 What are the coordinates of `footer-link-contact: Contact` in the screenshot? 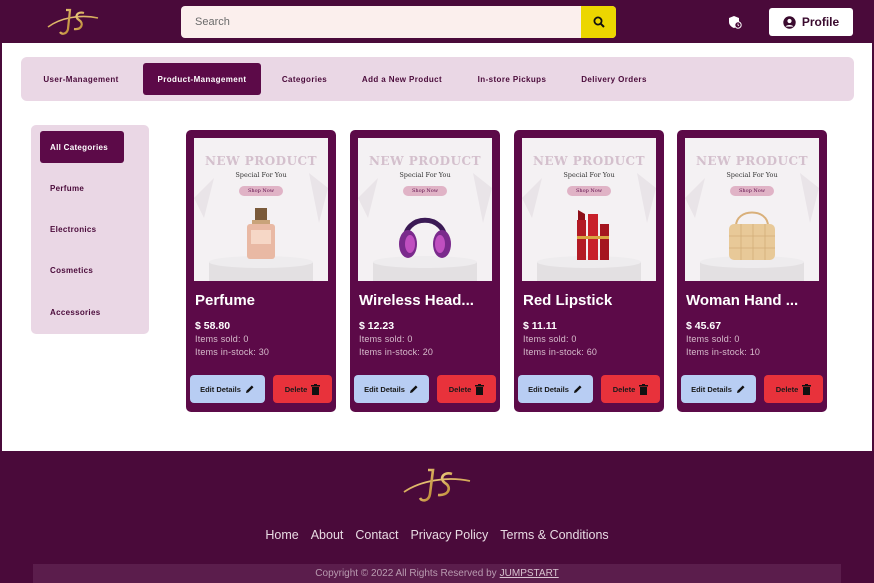 It's located at (376, 535).